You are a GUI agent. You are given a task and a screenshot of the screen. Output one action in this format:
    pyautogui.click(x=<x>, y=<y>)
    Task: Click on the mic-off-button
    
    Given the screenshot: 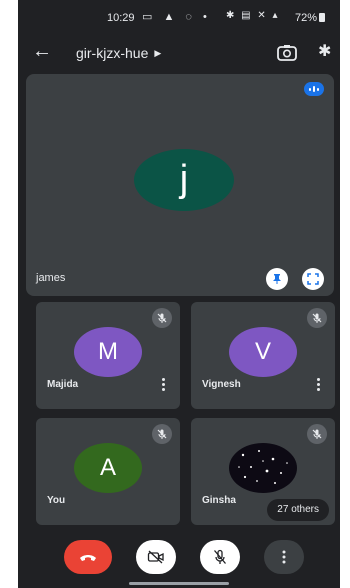 What is the action you would take?
    pyautogui.click(x=220, y=557)
    